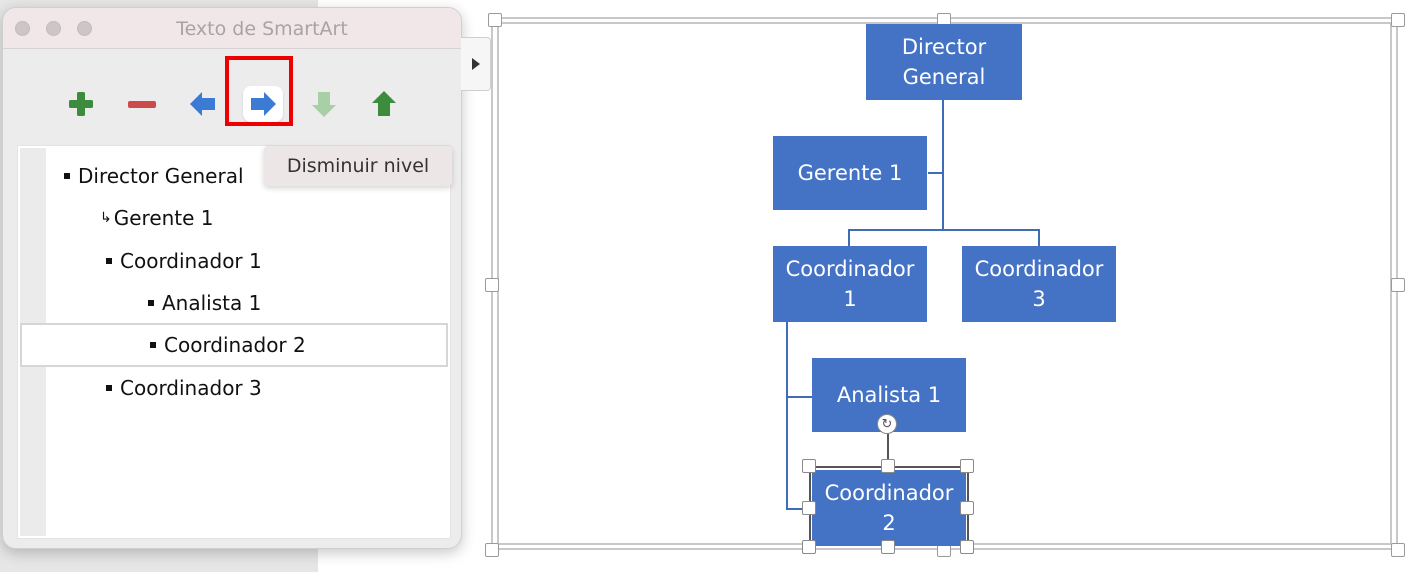 This screenshot has height=572, width=1418. Describe the element at coordinates (850, 284) in the screenshot. I see `org-node-coordinador-1: Coordinador 1` at that location.